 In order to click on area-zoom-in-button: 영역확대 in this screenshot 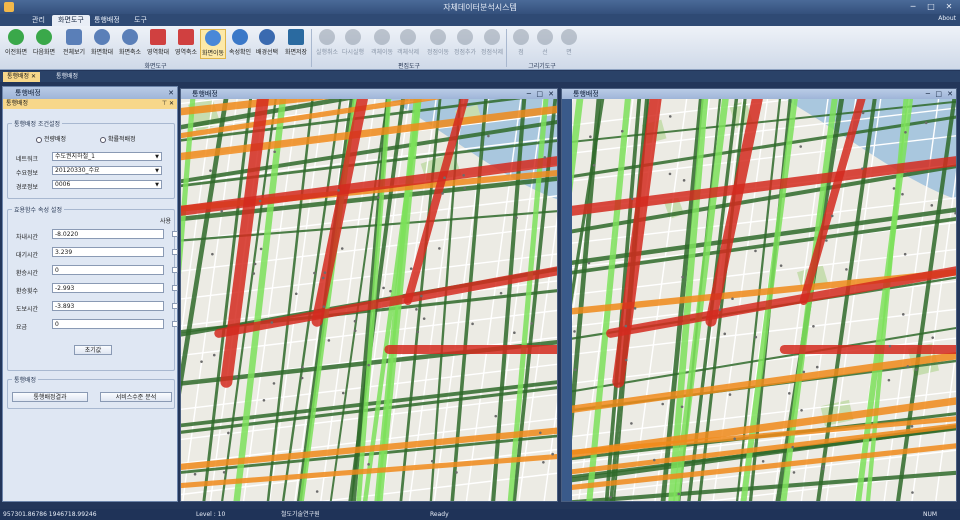, I will do `click(158, 44)`.